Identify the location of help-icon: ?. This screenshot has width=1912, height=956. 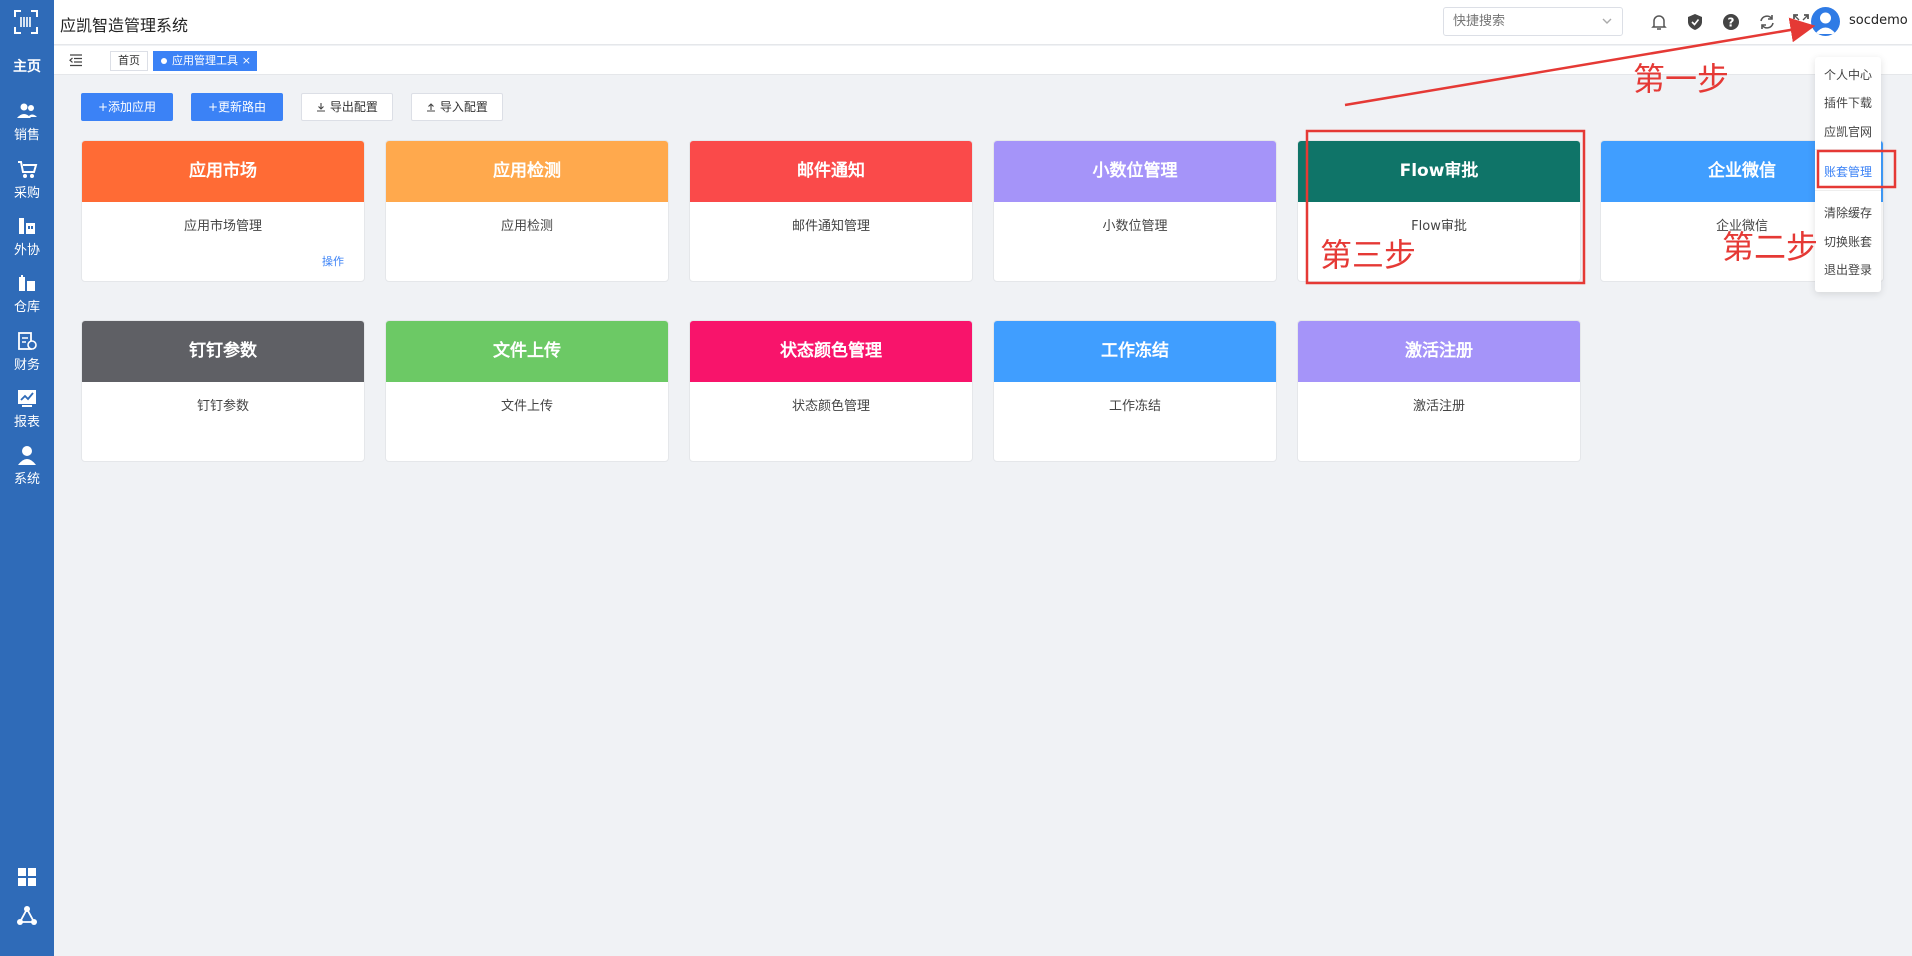
(1731, 22).